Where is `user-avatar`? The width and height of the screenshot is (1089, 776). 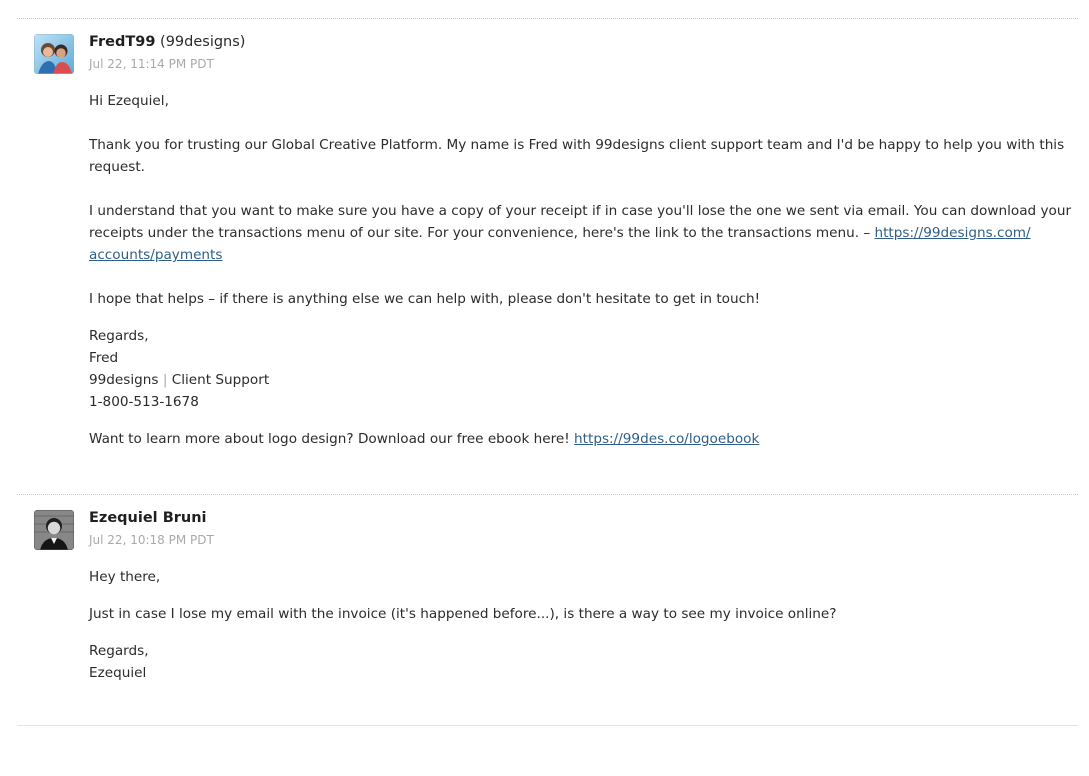
user-avatar is located at coordinates (54, 530).